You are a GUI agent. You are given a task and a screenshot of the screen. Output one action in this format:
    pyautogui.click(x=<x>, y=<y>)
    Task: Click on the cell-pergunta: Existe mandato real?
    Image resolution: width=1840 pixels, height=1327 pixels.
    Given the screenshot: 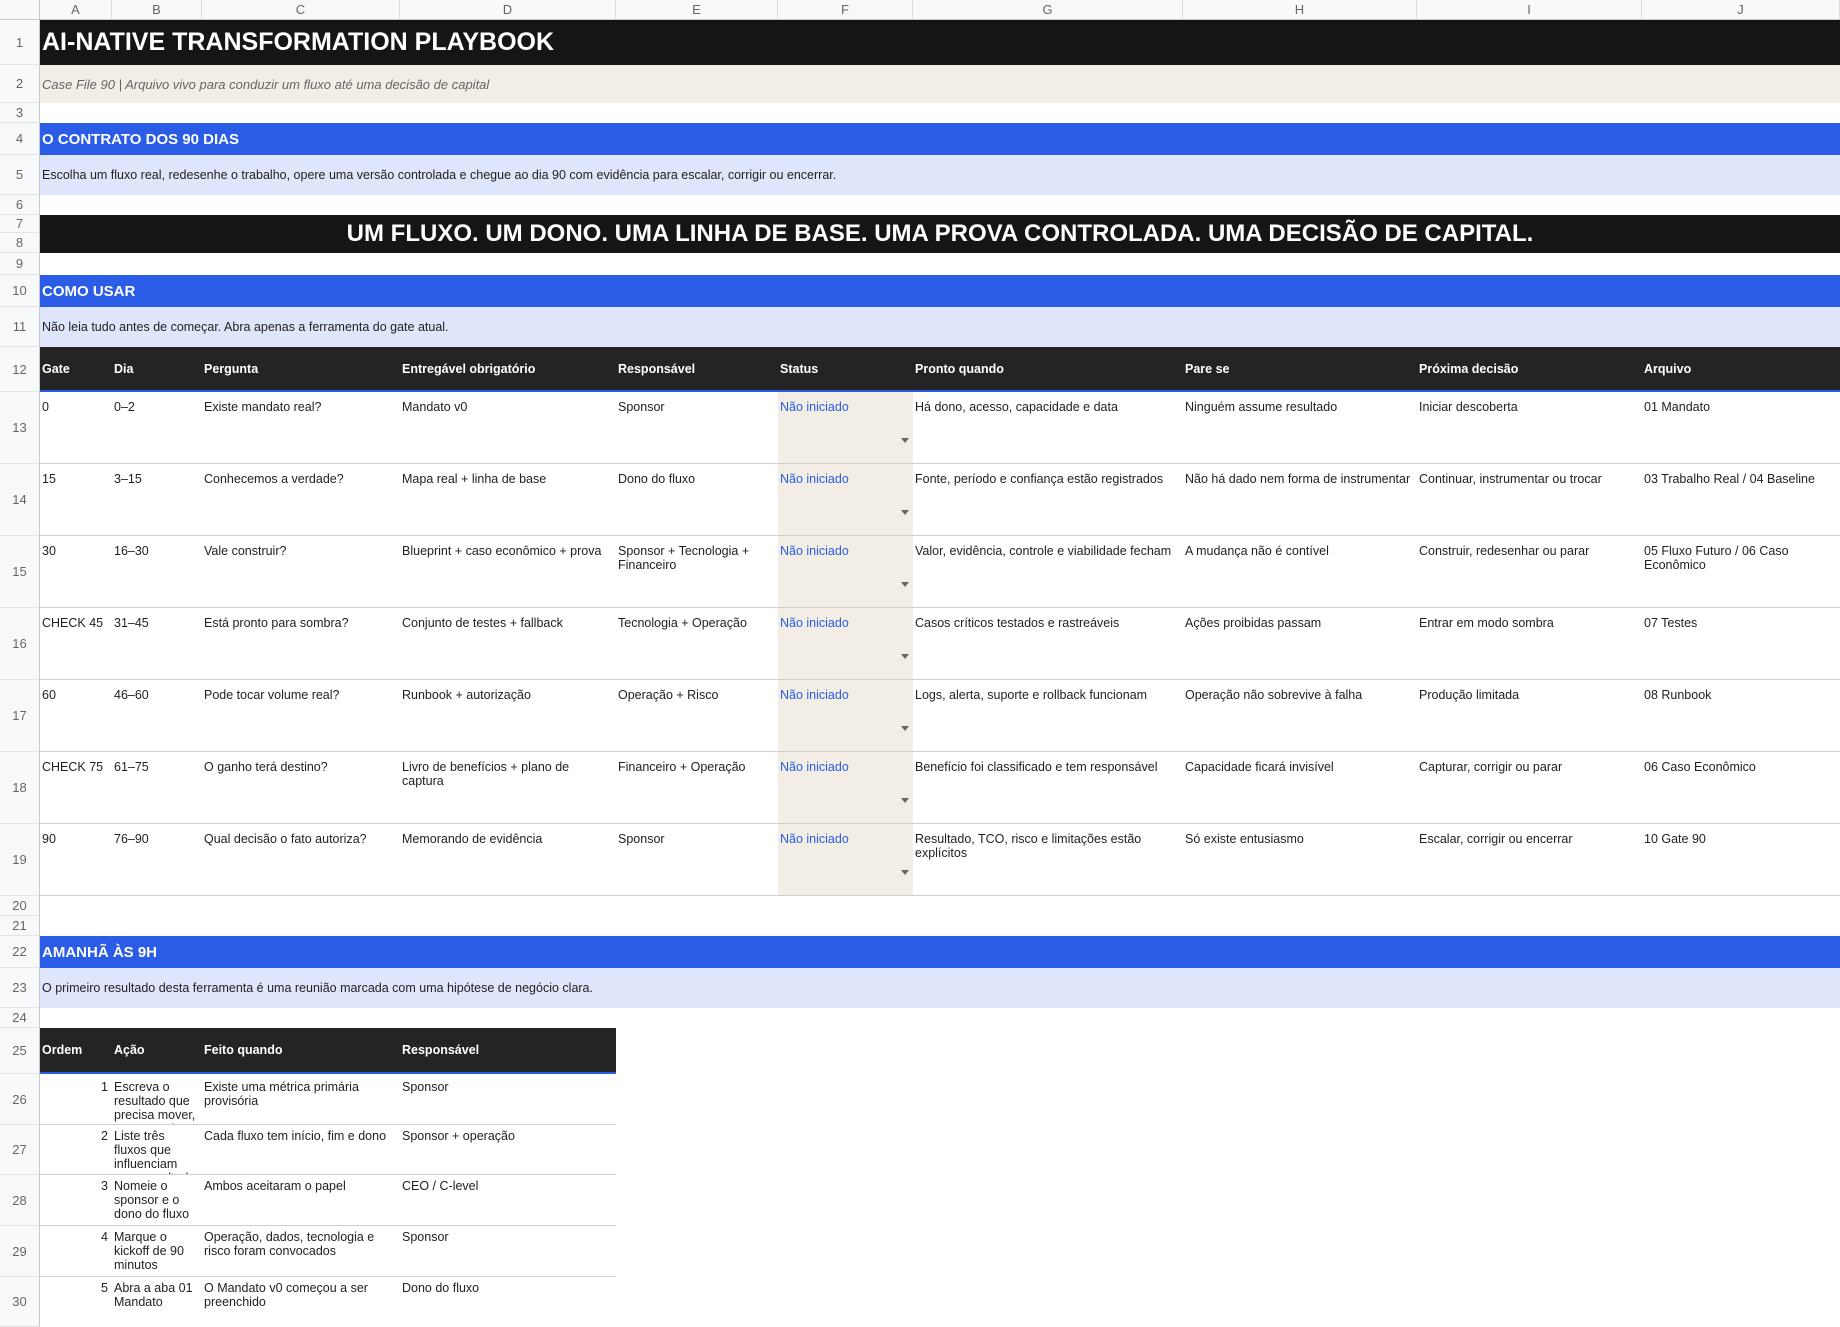 What is the action you would take?
    pyautogui.click(x=301, y=427)
    